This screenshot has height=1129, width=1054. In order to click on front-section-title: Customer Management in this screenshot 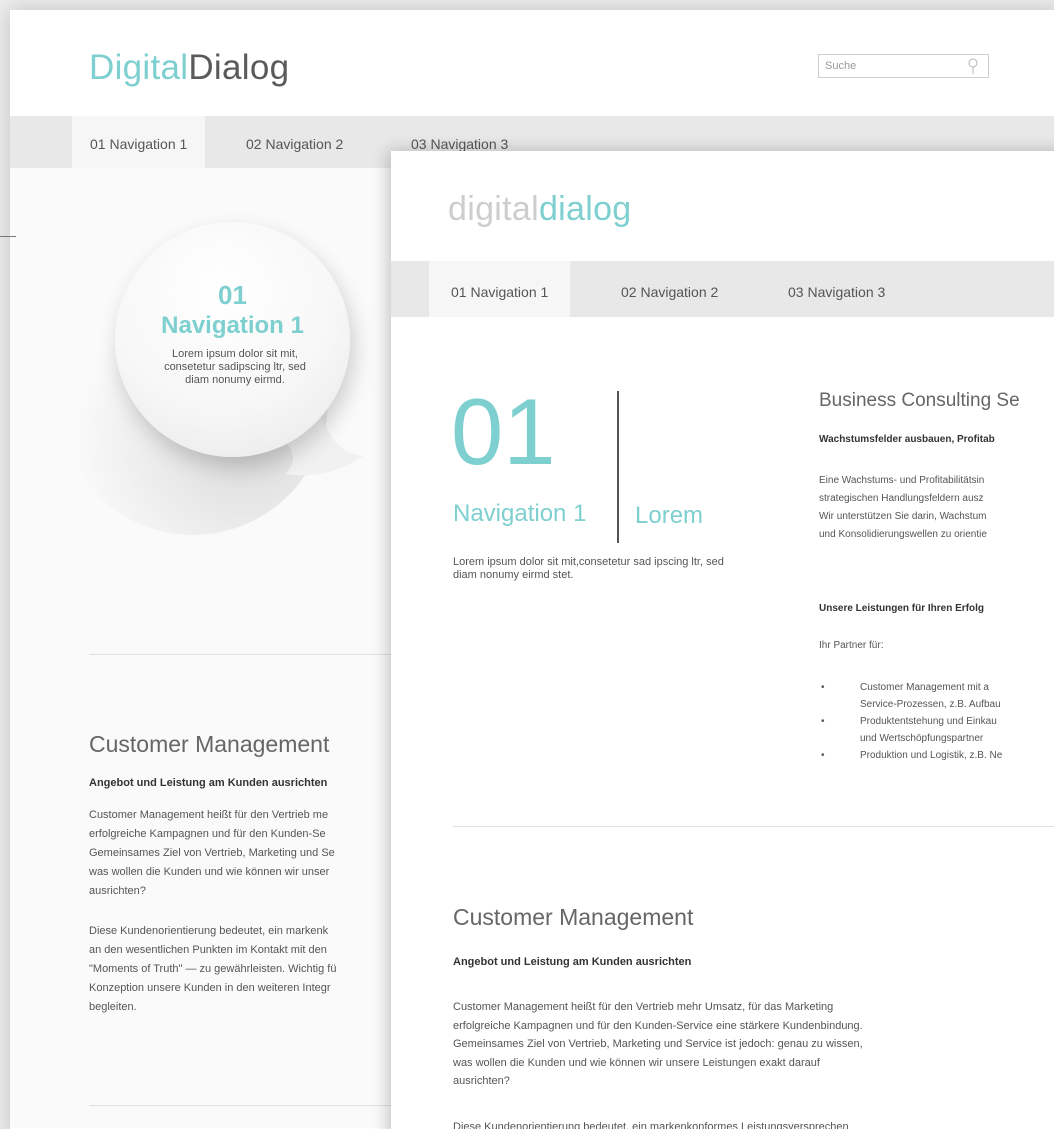, I will do `click(573, 917)`.